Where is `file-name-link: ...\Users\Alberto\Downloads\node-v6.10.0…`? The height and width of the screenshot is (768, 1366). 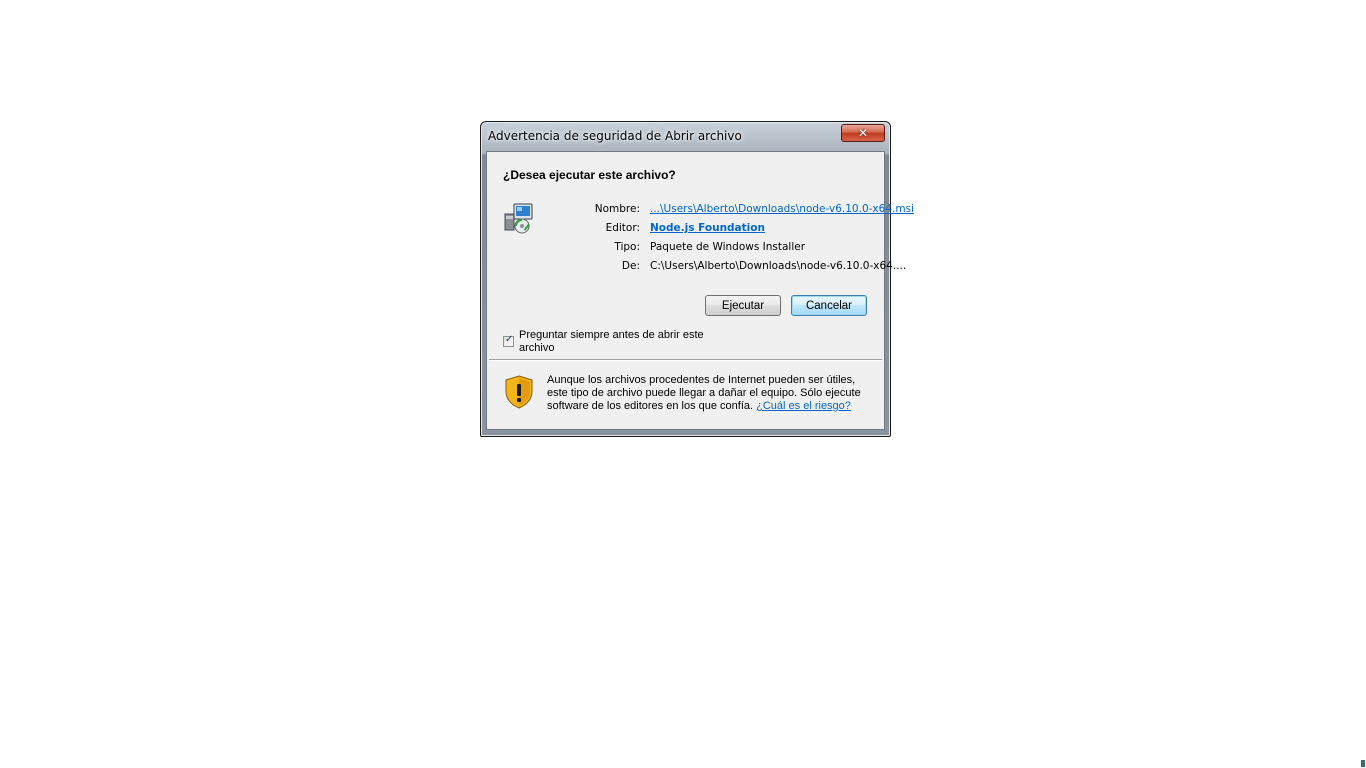 file-name-link: ...\Users\Alberto\Downloads\node-v6.10.0… is located at coordinates (782, 209).